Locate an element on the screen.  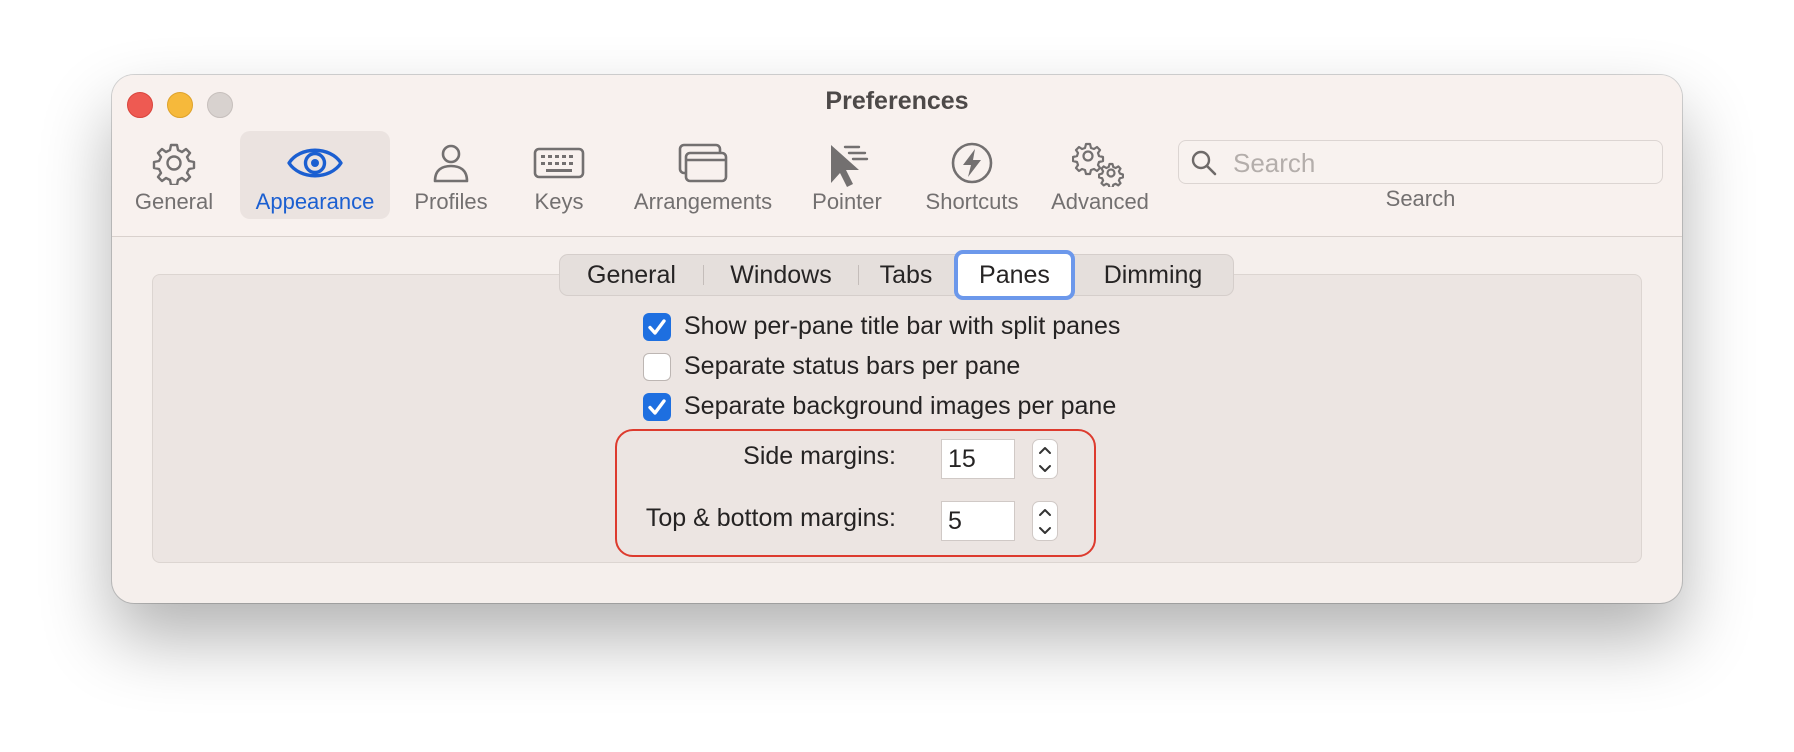
toolbar-item-keys: Keys is located at coordinates (559, 175).